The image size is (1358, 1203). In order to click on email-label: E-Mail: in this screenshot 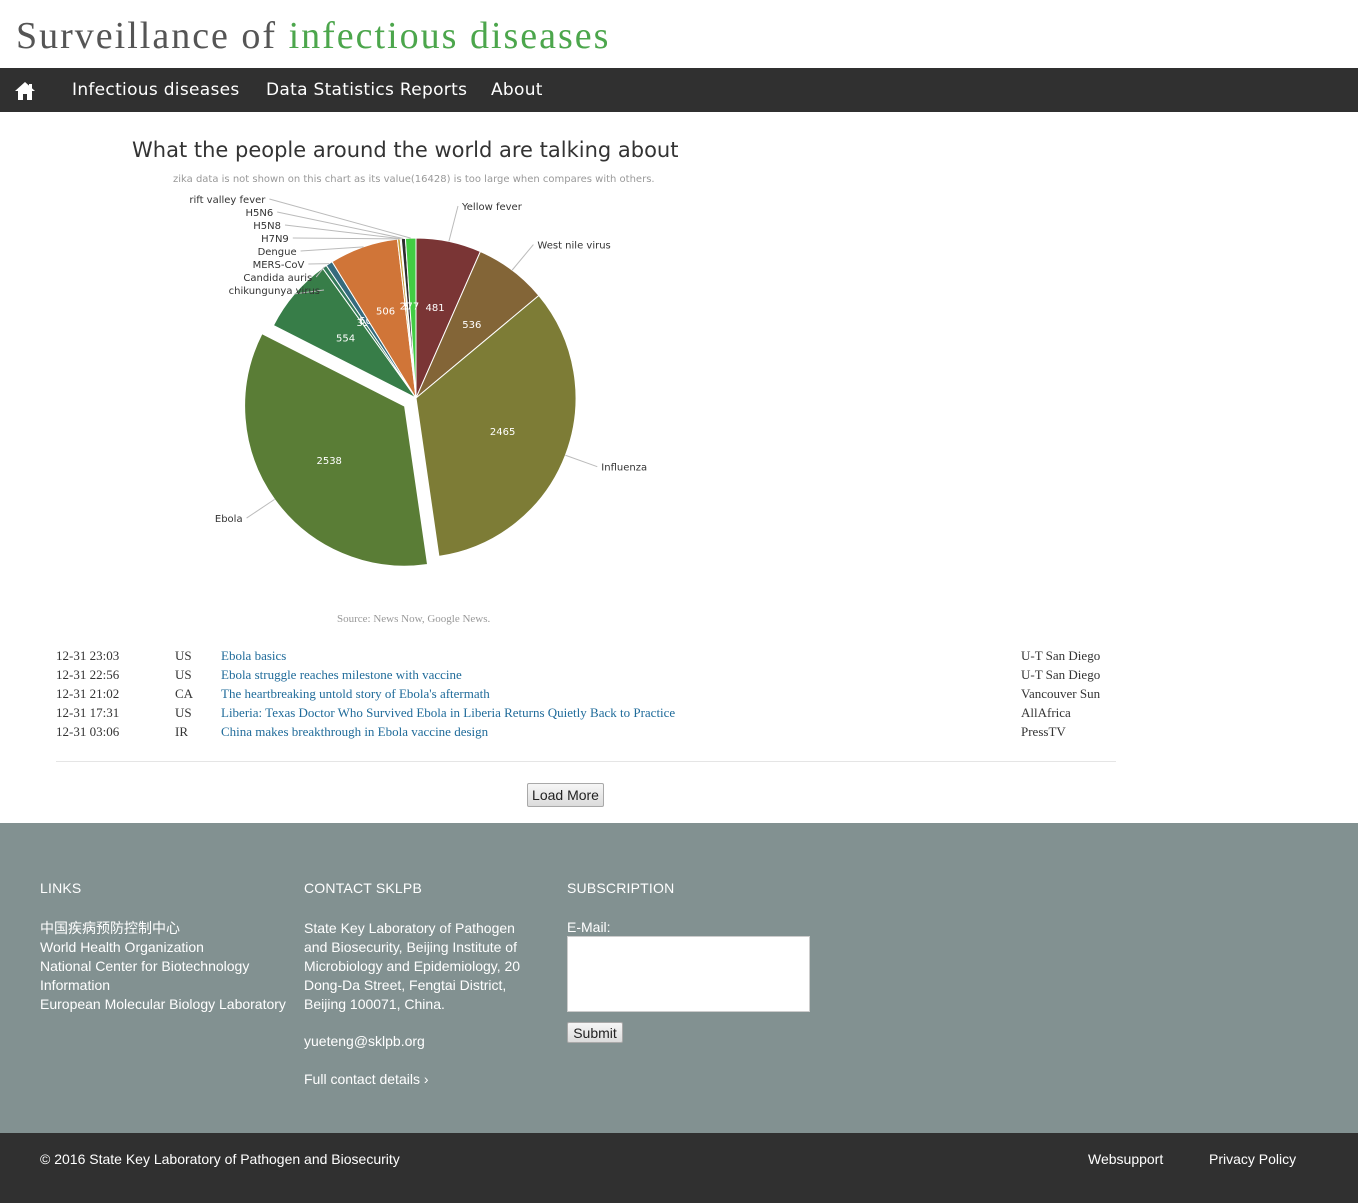, I will do `click(589, 927)`.